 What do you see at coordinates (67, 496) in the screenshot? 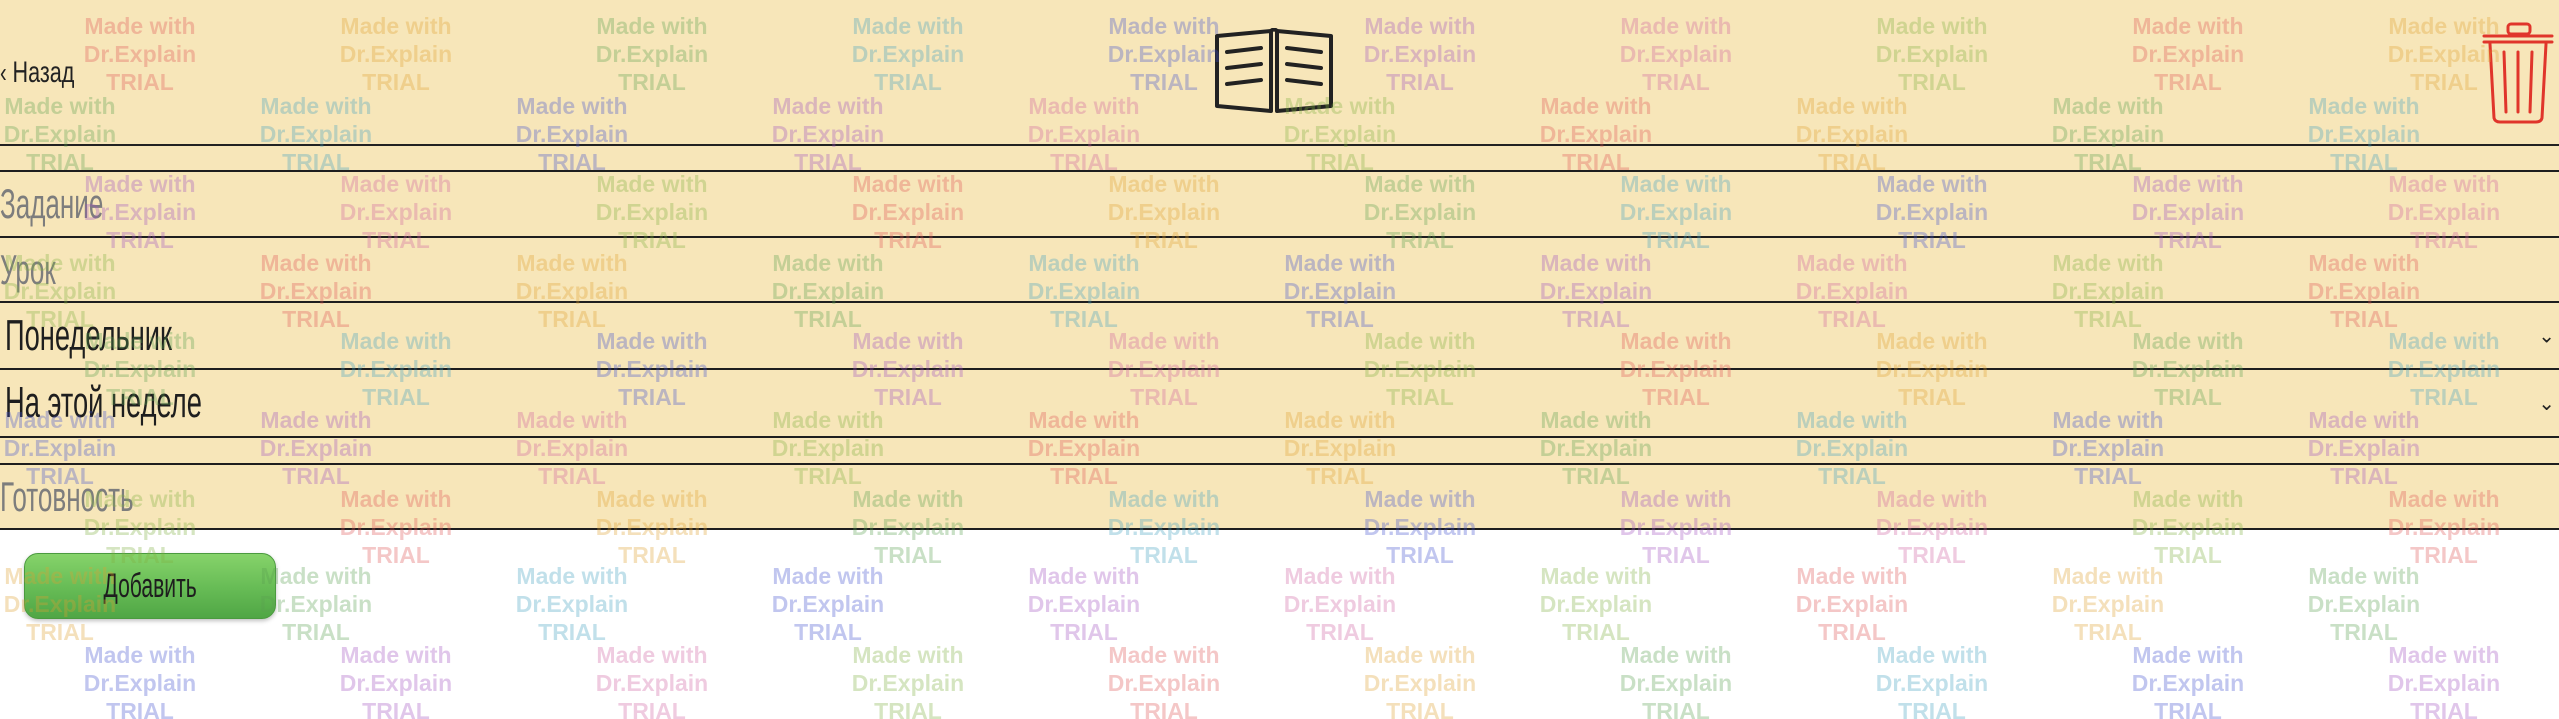
I see `readiness-placeholder: Готовность` at bounding box center [67, 496].